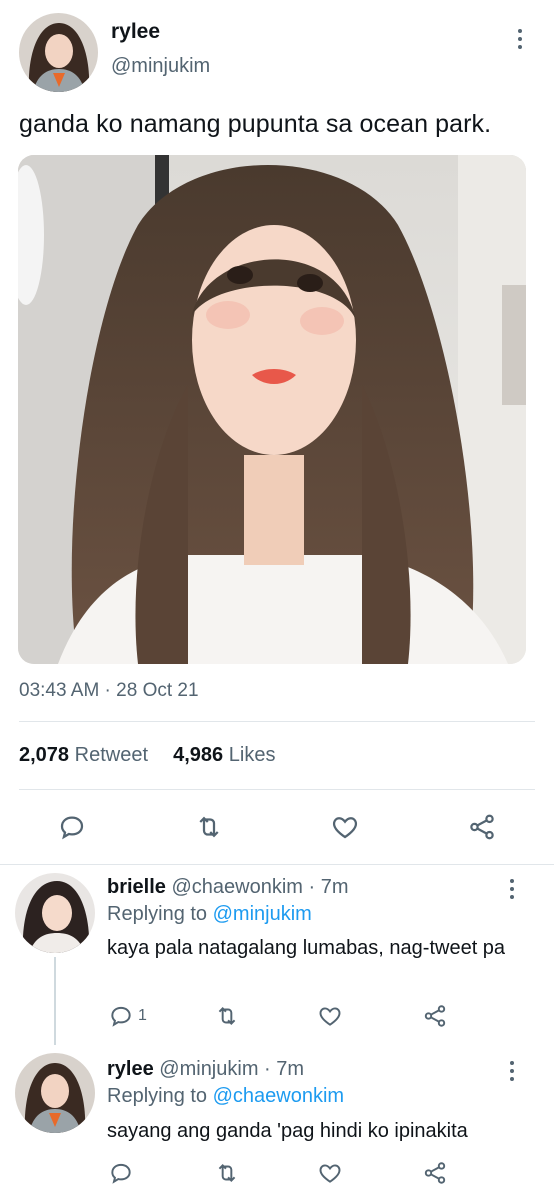 The height and width of the screenshot is (1200, 554). I want to click on reply-author-name: rylee, so click(130, 1069).